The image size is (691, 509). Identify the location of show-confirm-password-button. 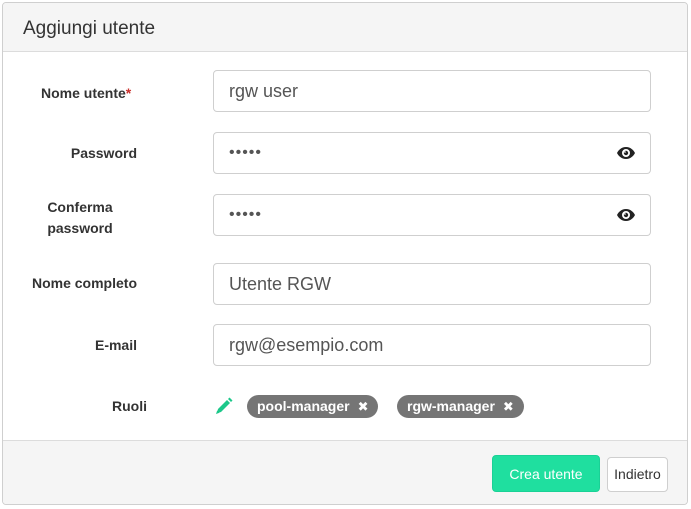
(626, 215).